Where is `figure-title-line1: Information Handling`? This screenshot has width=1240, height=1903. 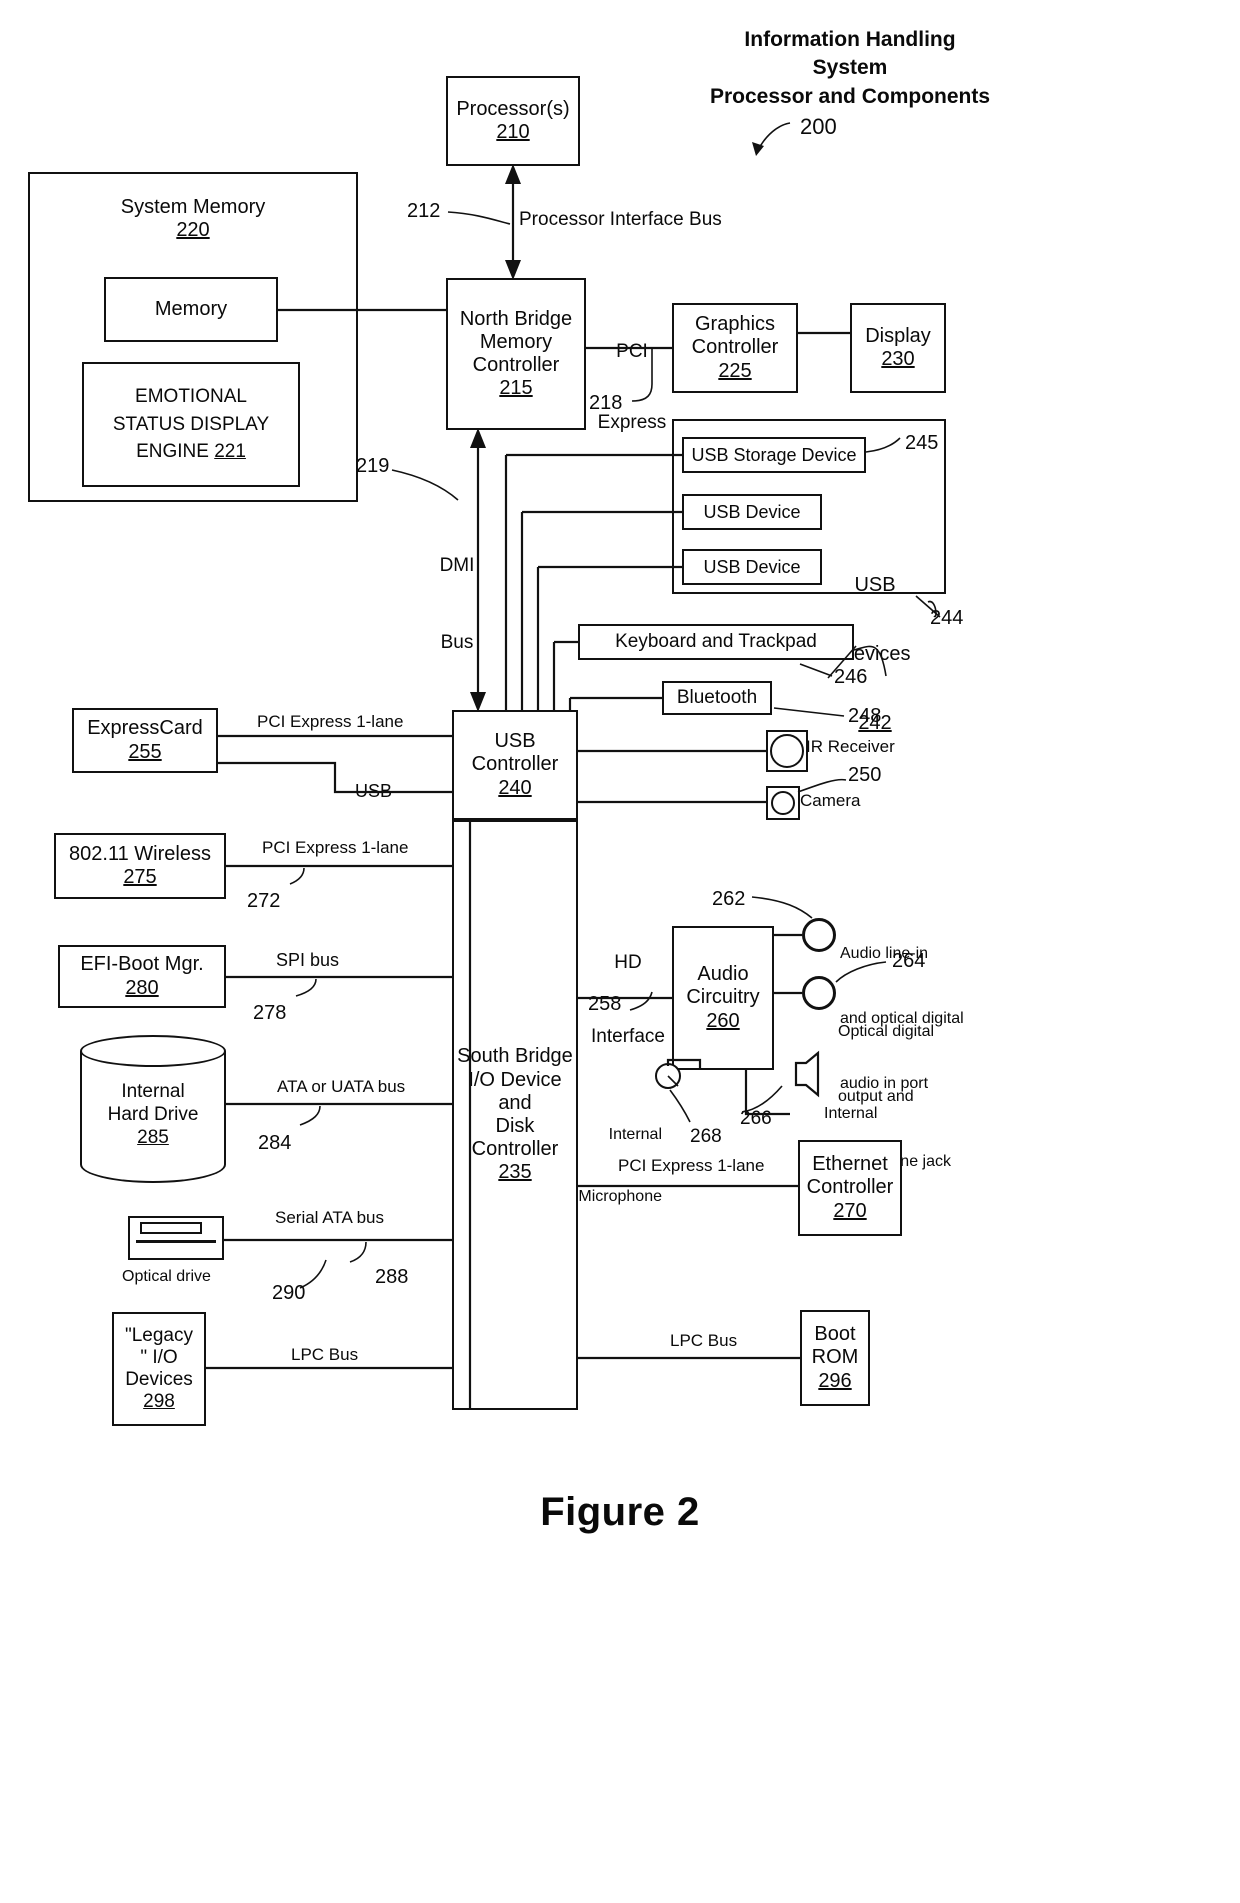 figure-title-line1: Information Handling is located at coordinates (850, 39).